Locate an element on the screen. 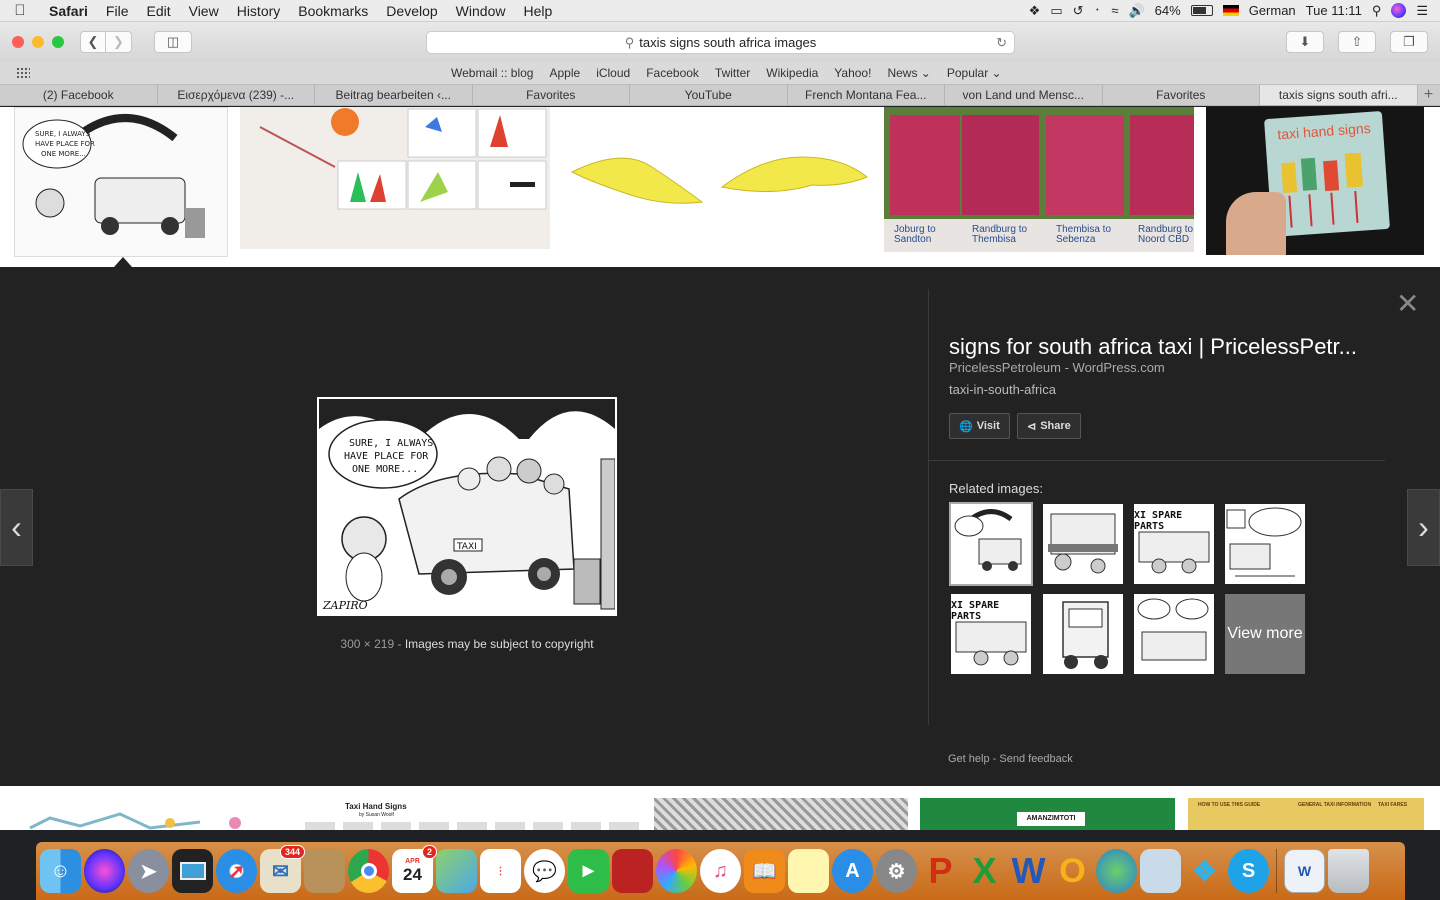  people-icon: ❖ is located at coordinates (1204, 871).